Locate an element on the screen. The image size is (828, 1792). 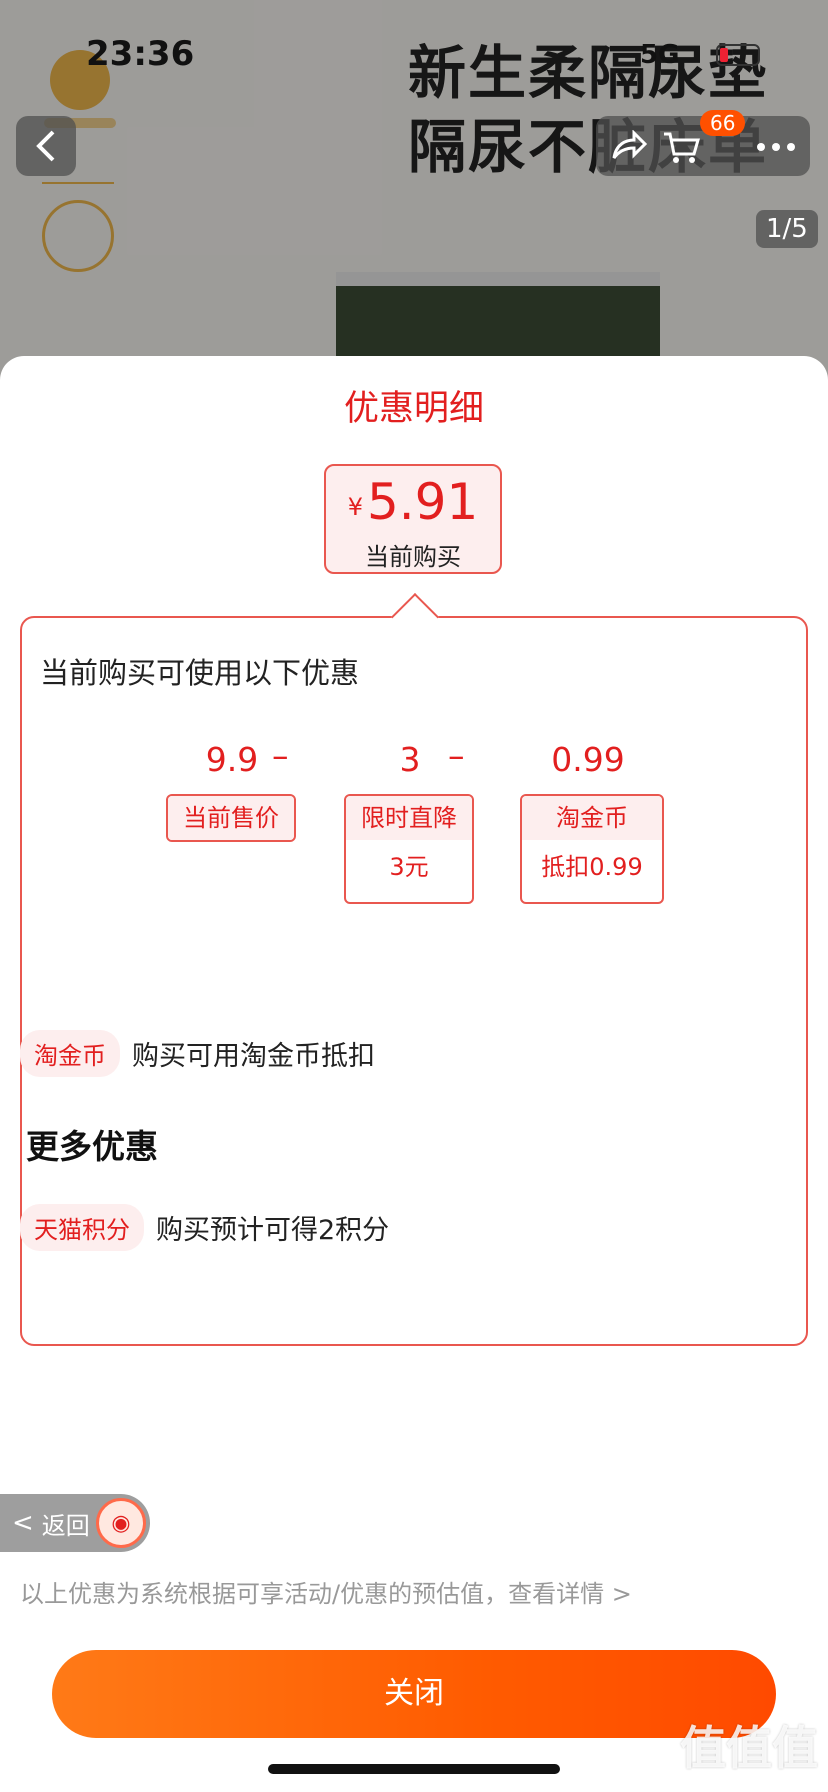
chip-label: 当前售价 is located at coordinates (231, 818).